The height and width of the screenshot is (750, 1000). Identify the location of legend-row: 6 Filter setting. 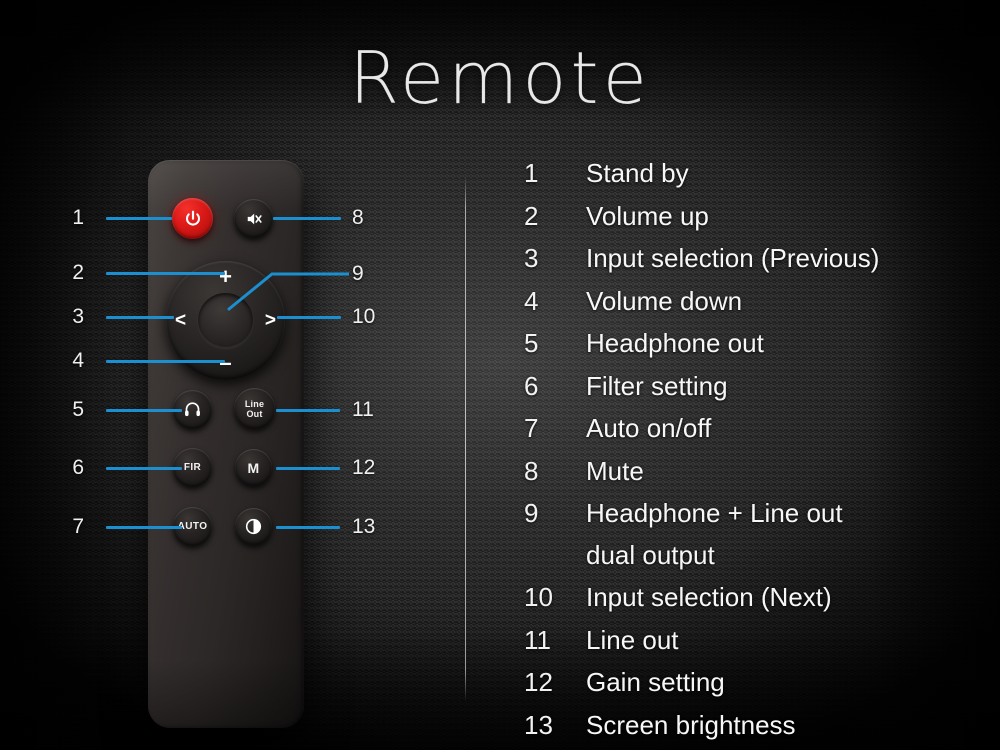
(759, 387).